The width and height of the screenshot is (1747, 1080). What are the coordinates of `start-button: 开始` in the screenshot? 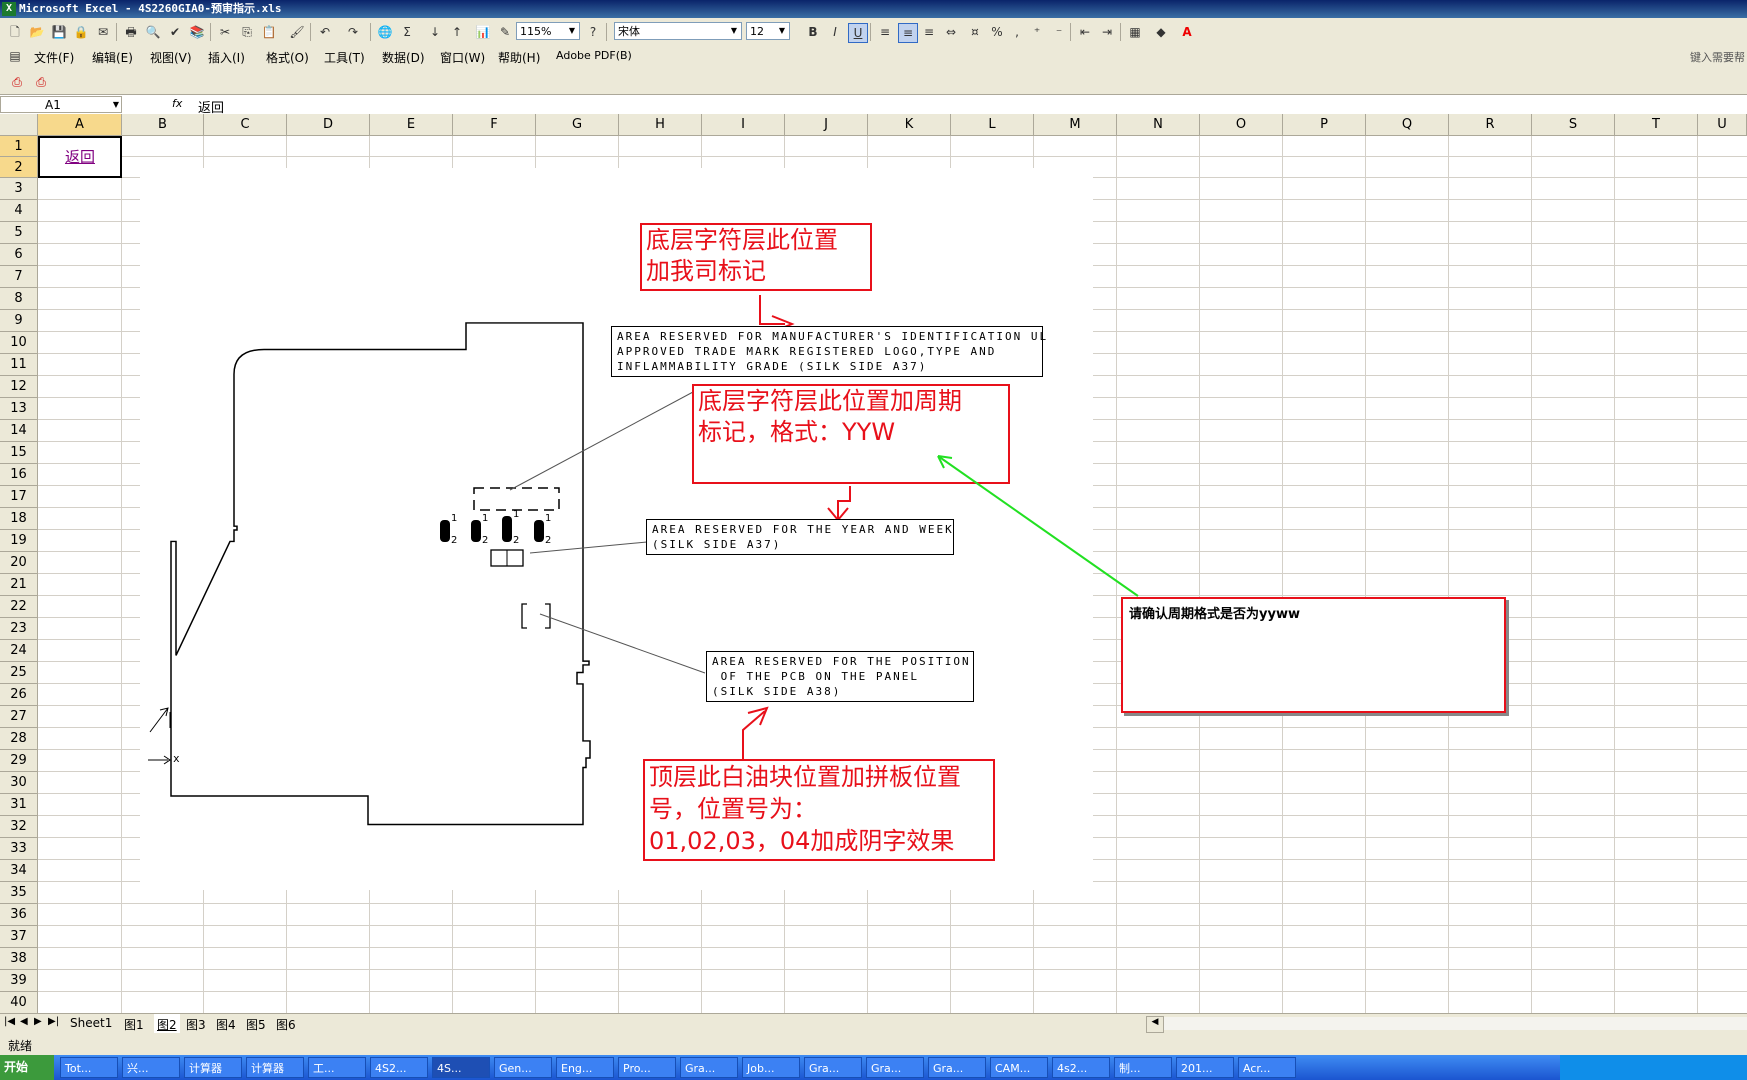 It's located at (27, 1067).